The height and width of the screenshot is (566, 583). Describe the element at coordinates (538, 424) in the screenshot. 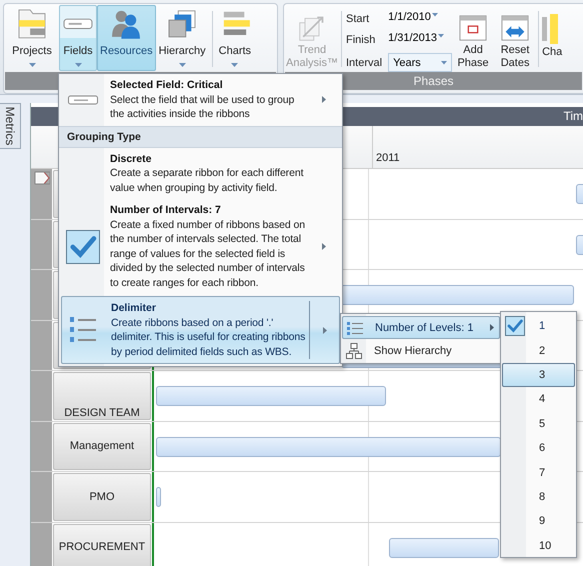

I see `menu-item: 5` at that location.